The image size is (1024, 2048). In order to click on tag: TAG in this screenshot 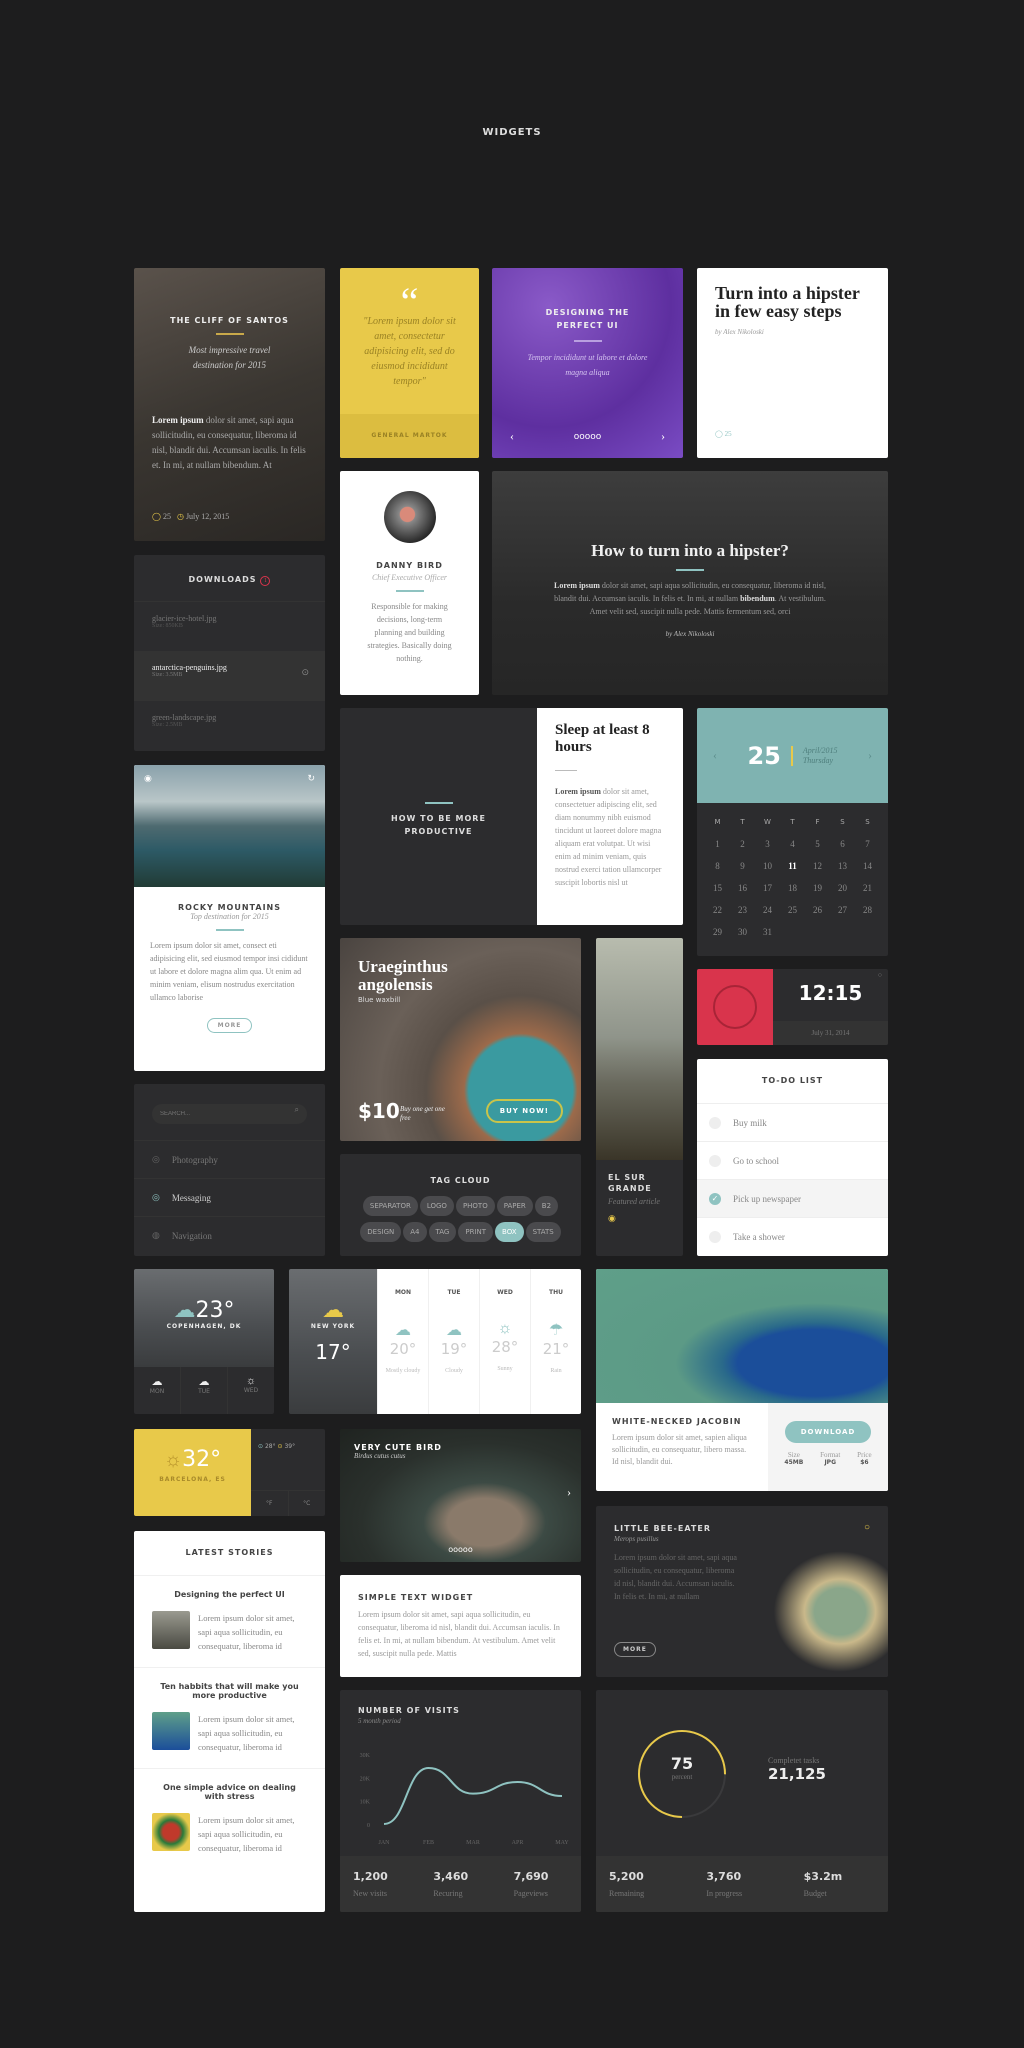, I will do `click(442, 1232)`.